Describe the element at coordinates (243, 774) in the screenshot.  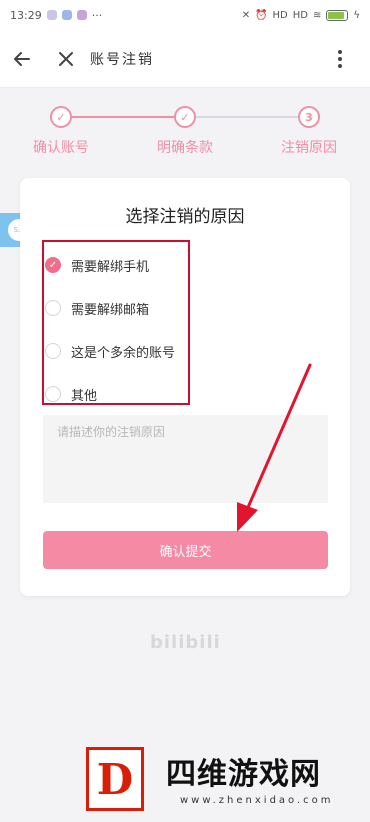
I see `watermark-text: 四维游戏网` at that location.